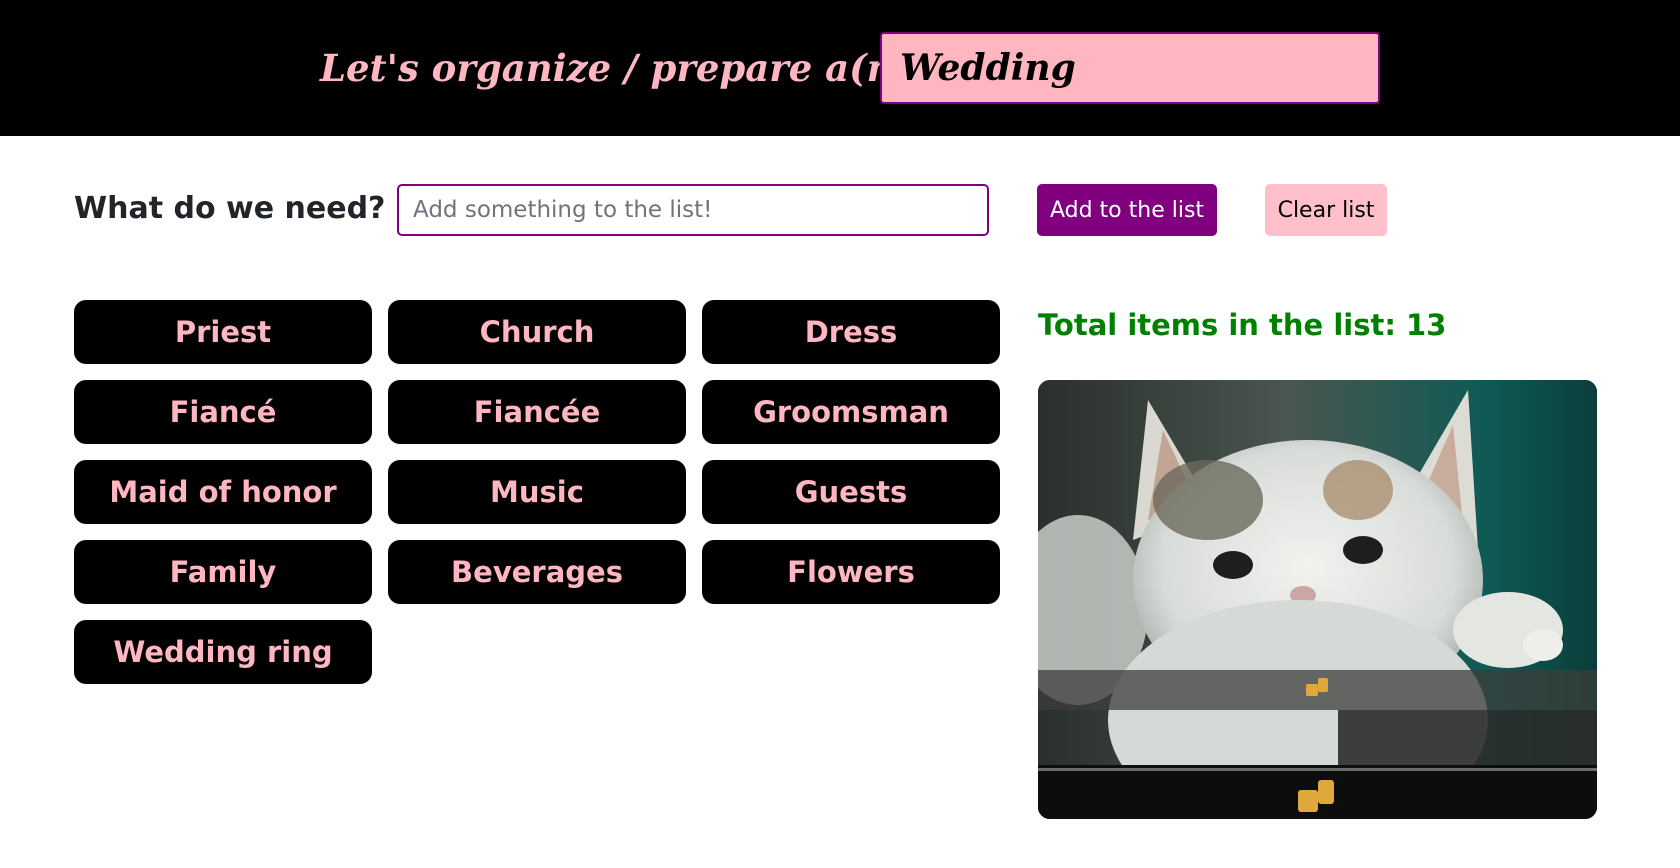 This screenshot has height=868, width=1680. Describe the element at coordinates (537, 412) in the screenshot. I see `list-item: Fiancée` at that location.